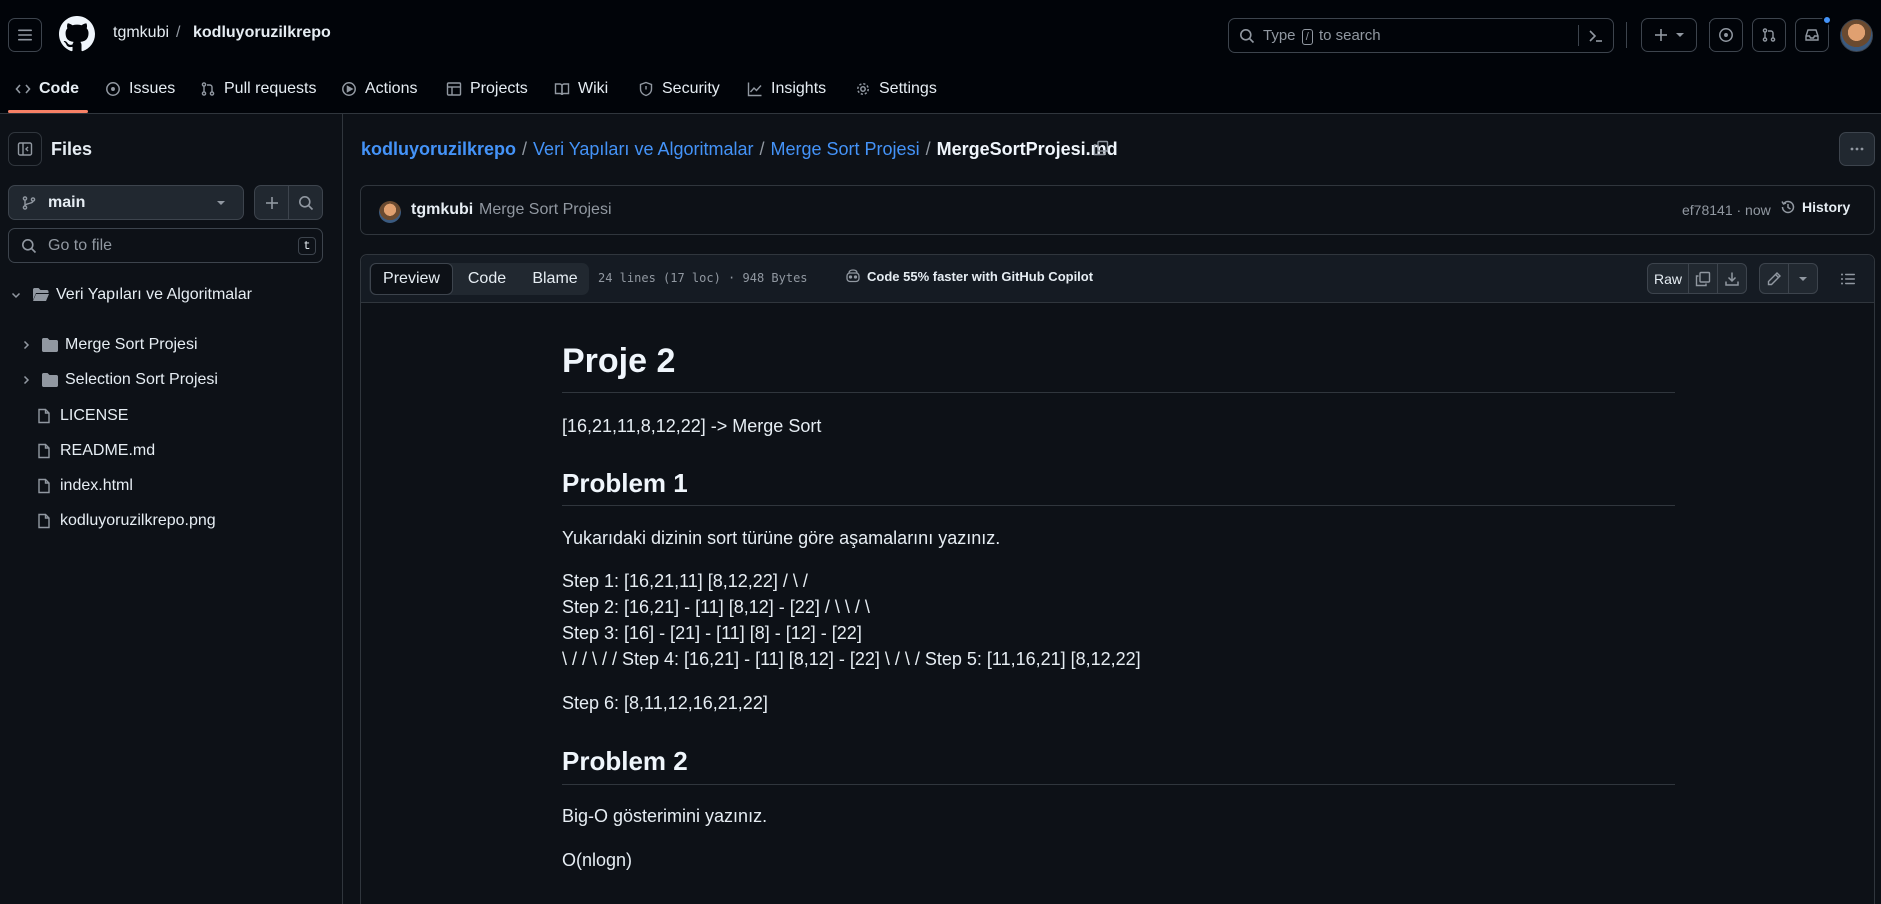 The width and height of the screenshot is (1881, 904). Describe the element at coordinates (1848, 278) in the screenshot. I see `outline-button` at that location.